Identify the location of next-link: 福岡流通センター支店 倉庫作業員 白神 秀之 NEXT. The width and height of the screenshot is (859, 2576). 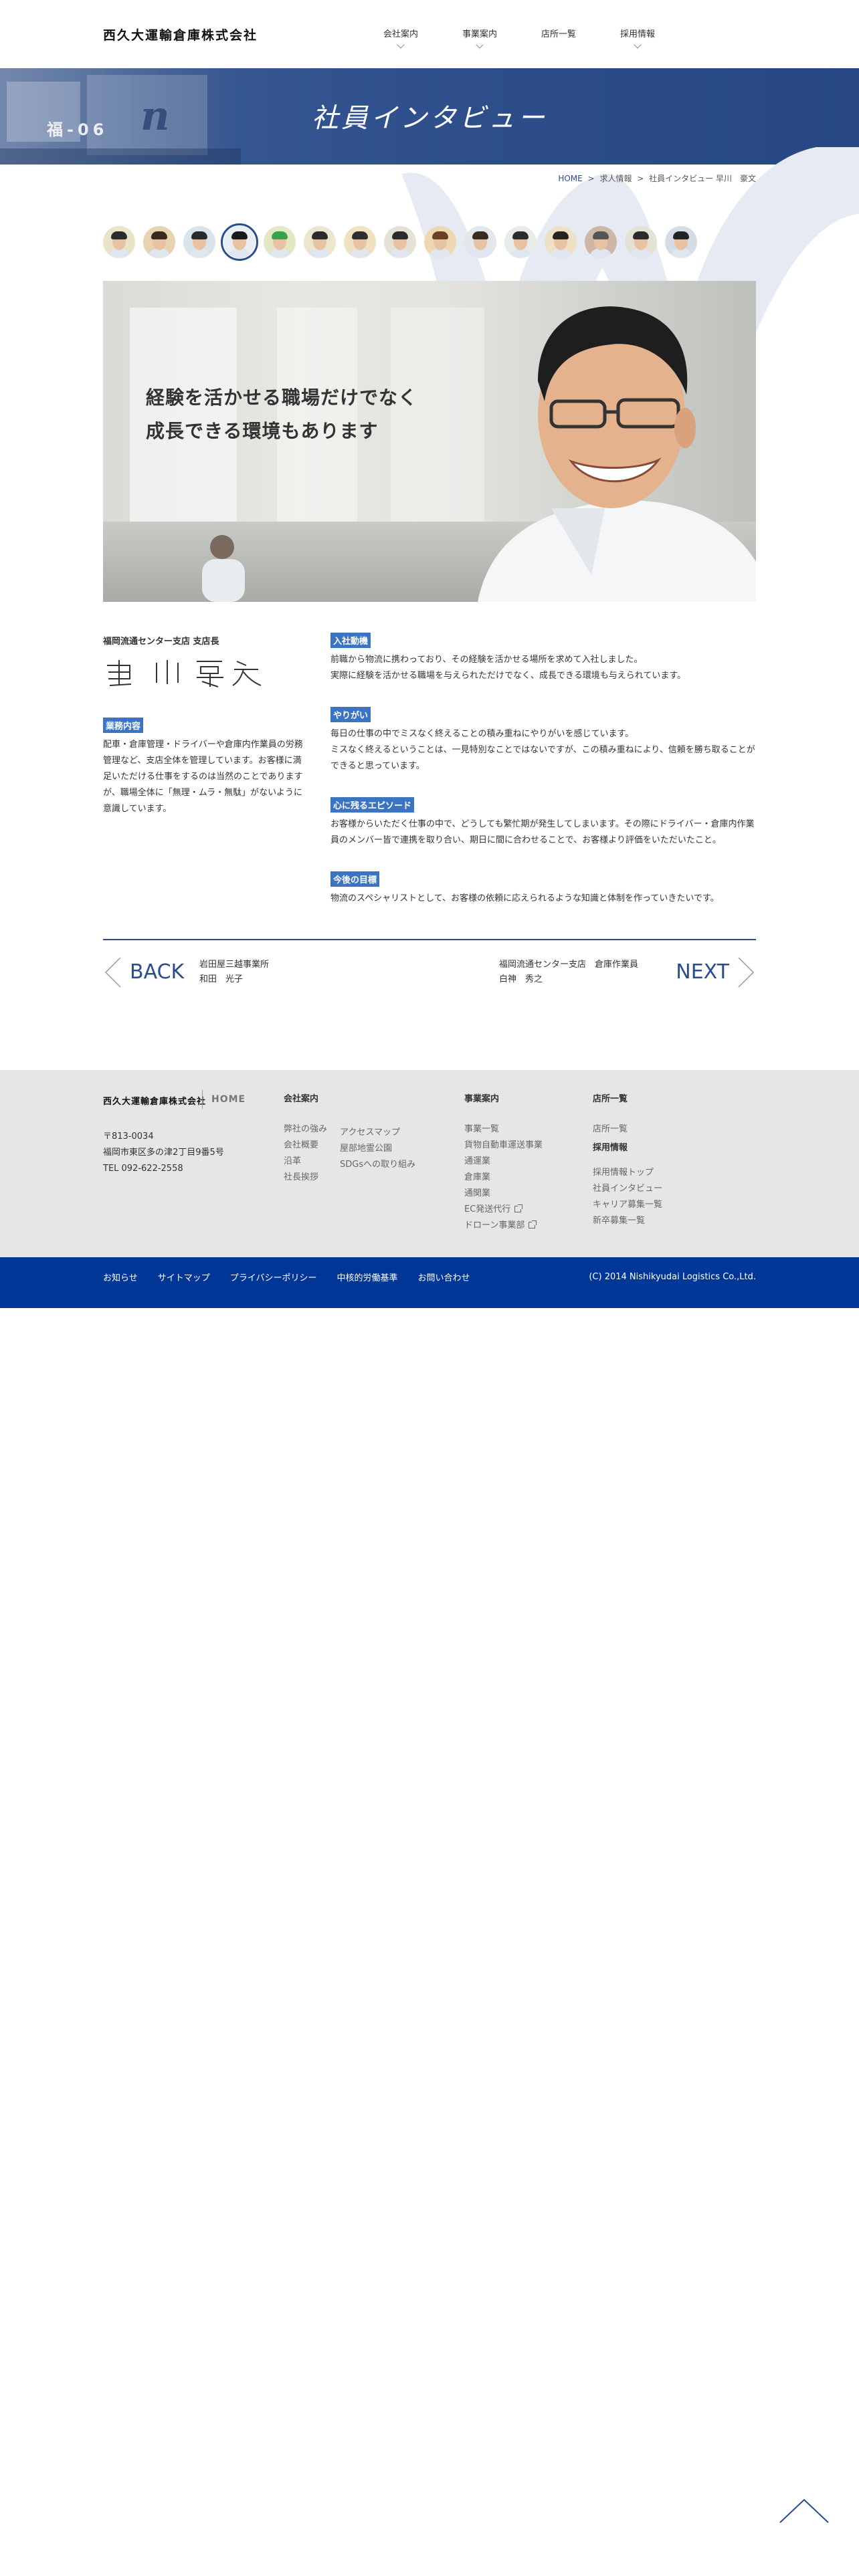
(622, 971).